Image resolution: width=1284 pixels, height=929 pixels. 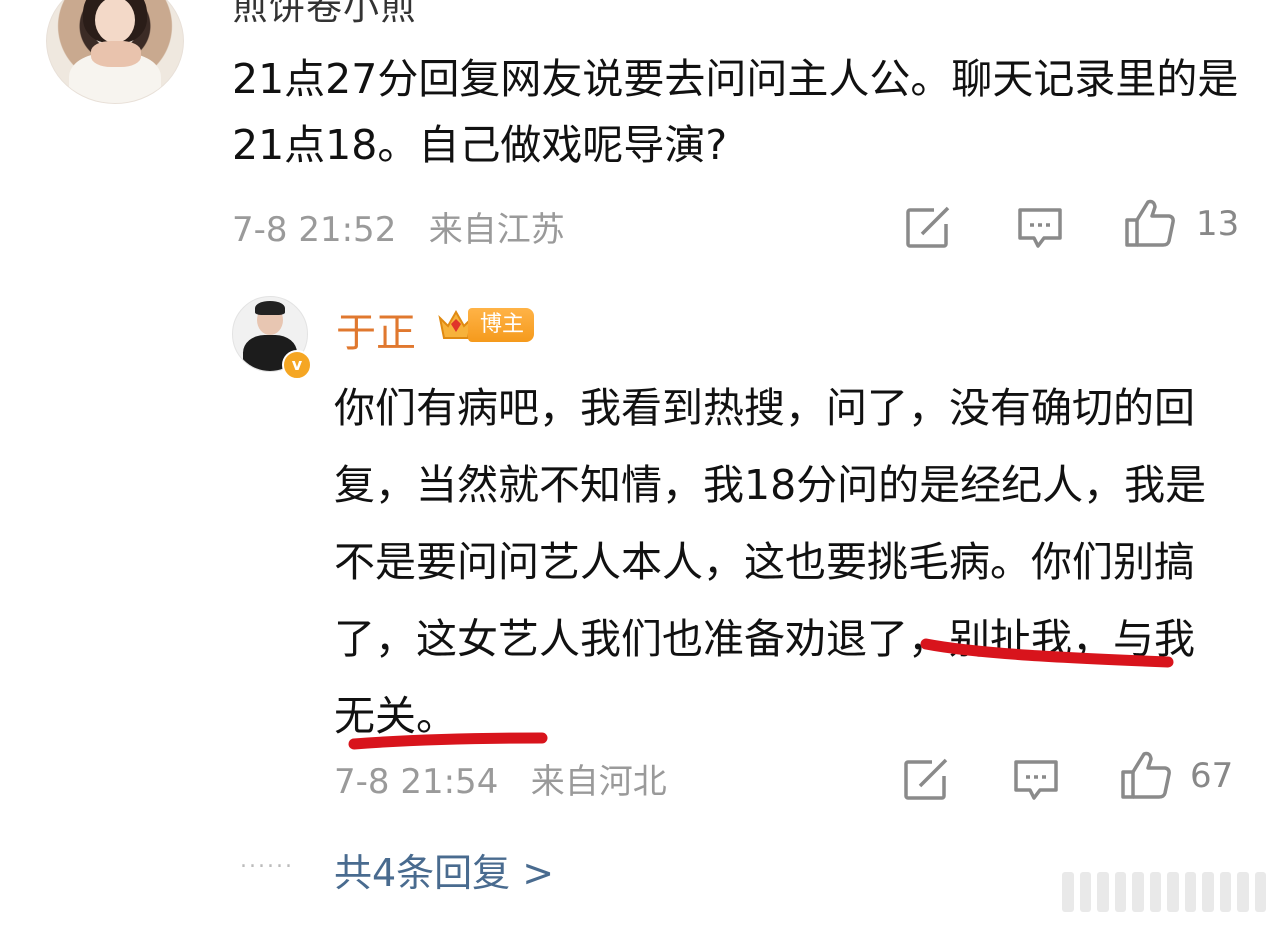 What do you see at coordinates (501, 325) in the screenshot?
I see `blogger-badge: 博主` at bounding box center [501, 325].